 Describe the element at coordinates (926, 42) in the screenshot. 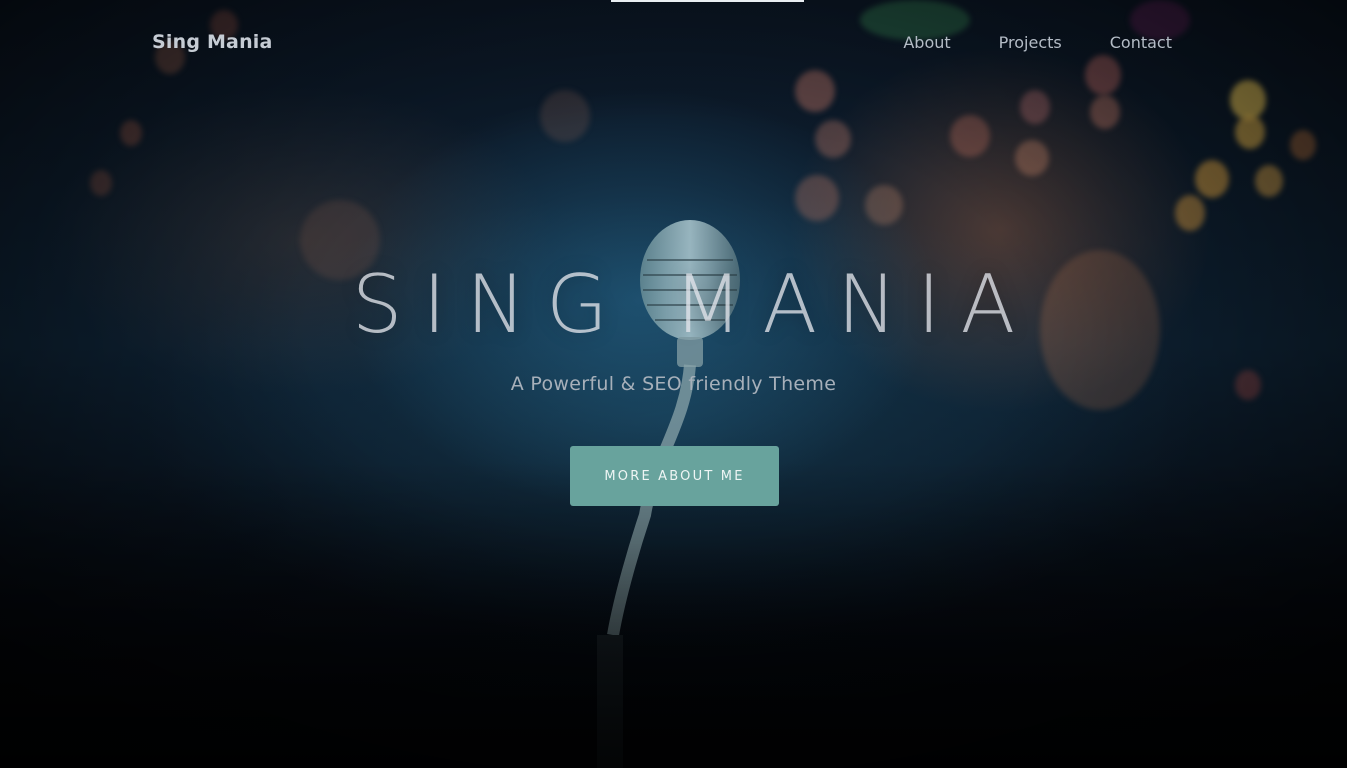

I see `nav-link-about: About` at that location.